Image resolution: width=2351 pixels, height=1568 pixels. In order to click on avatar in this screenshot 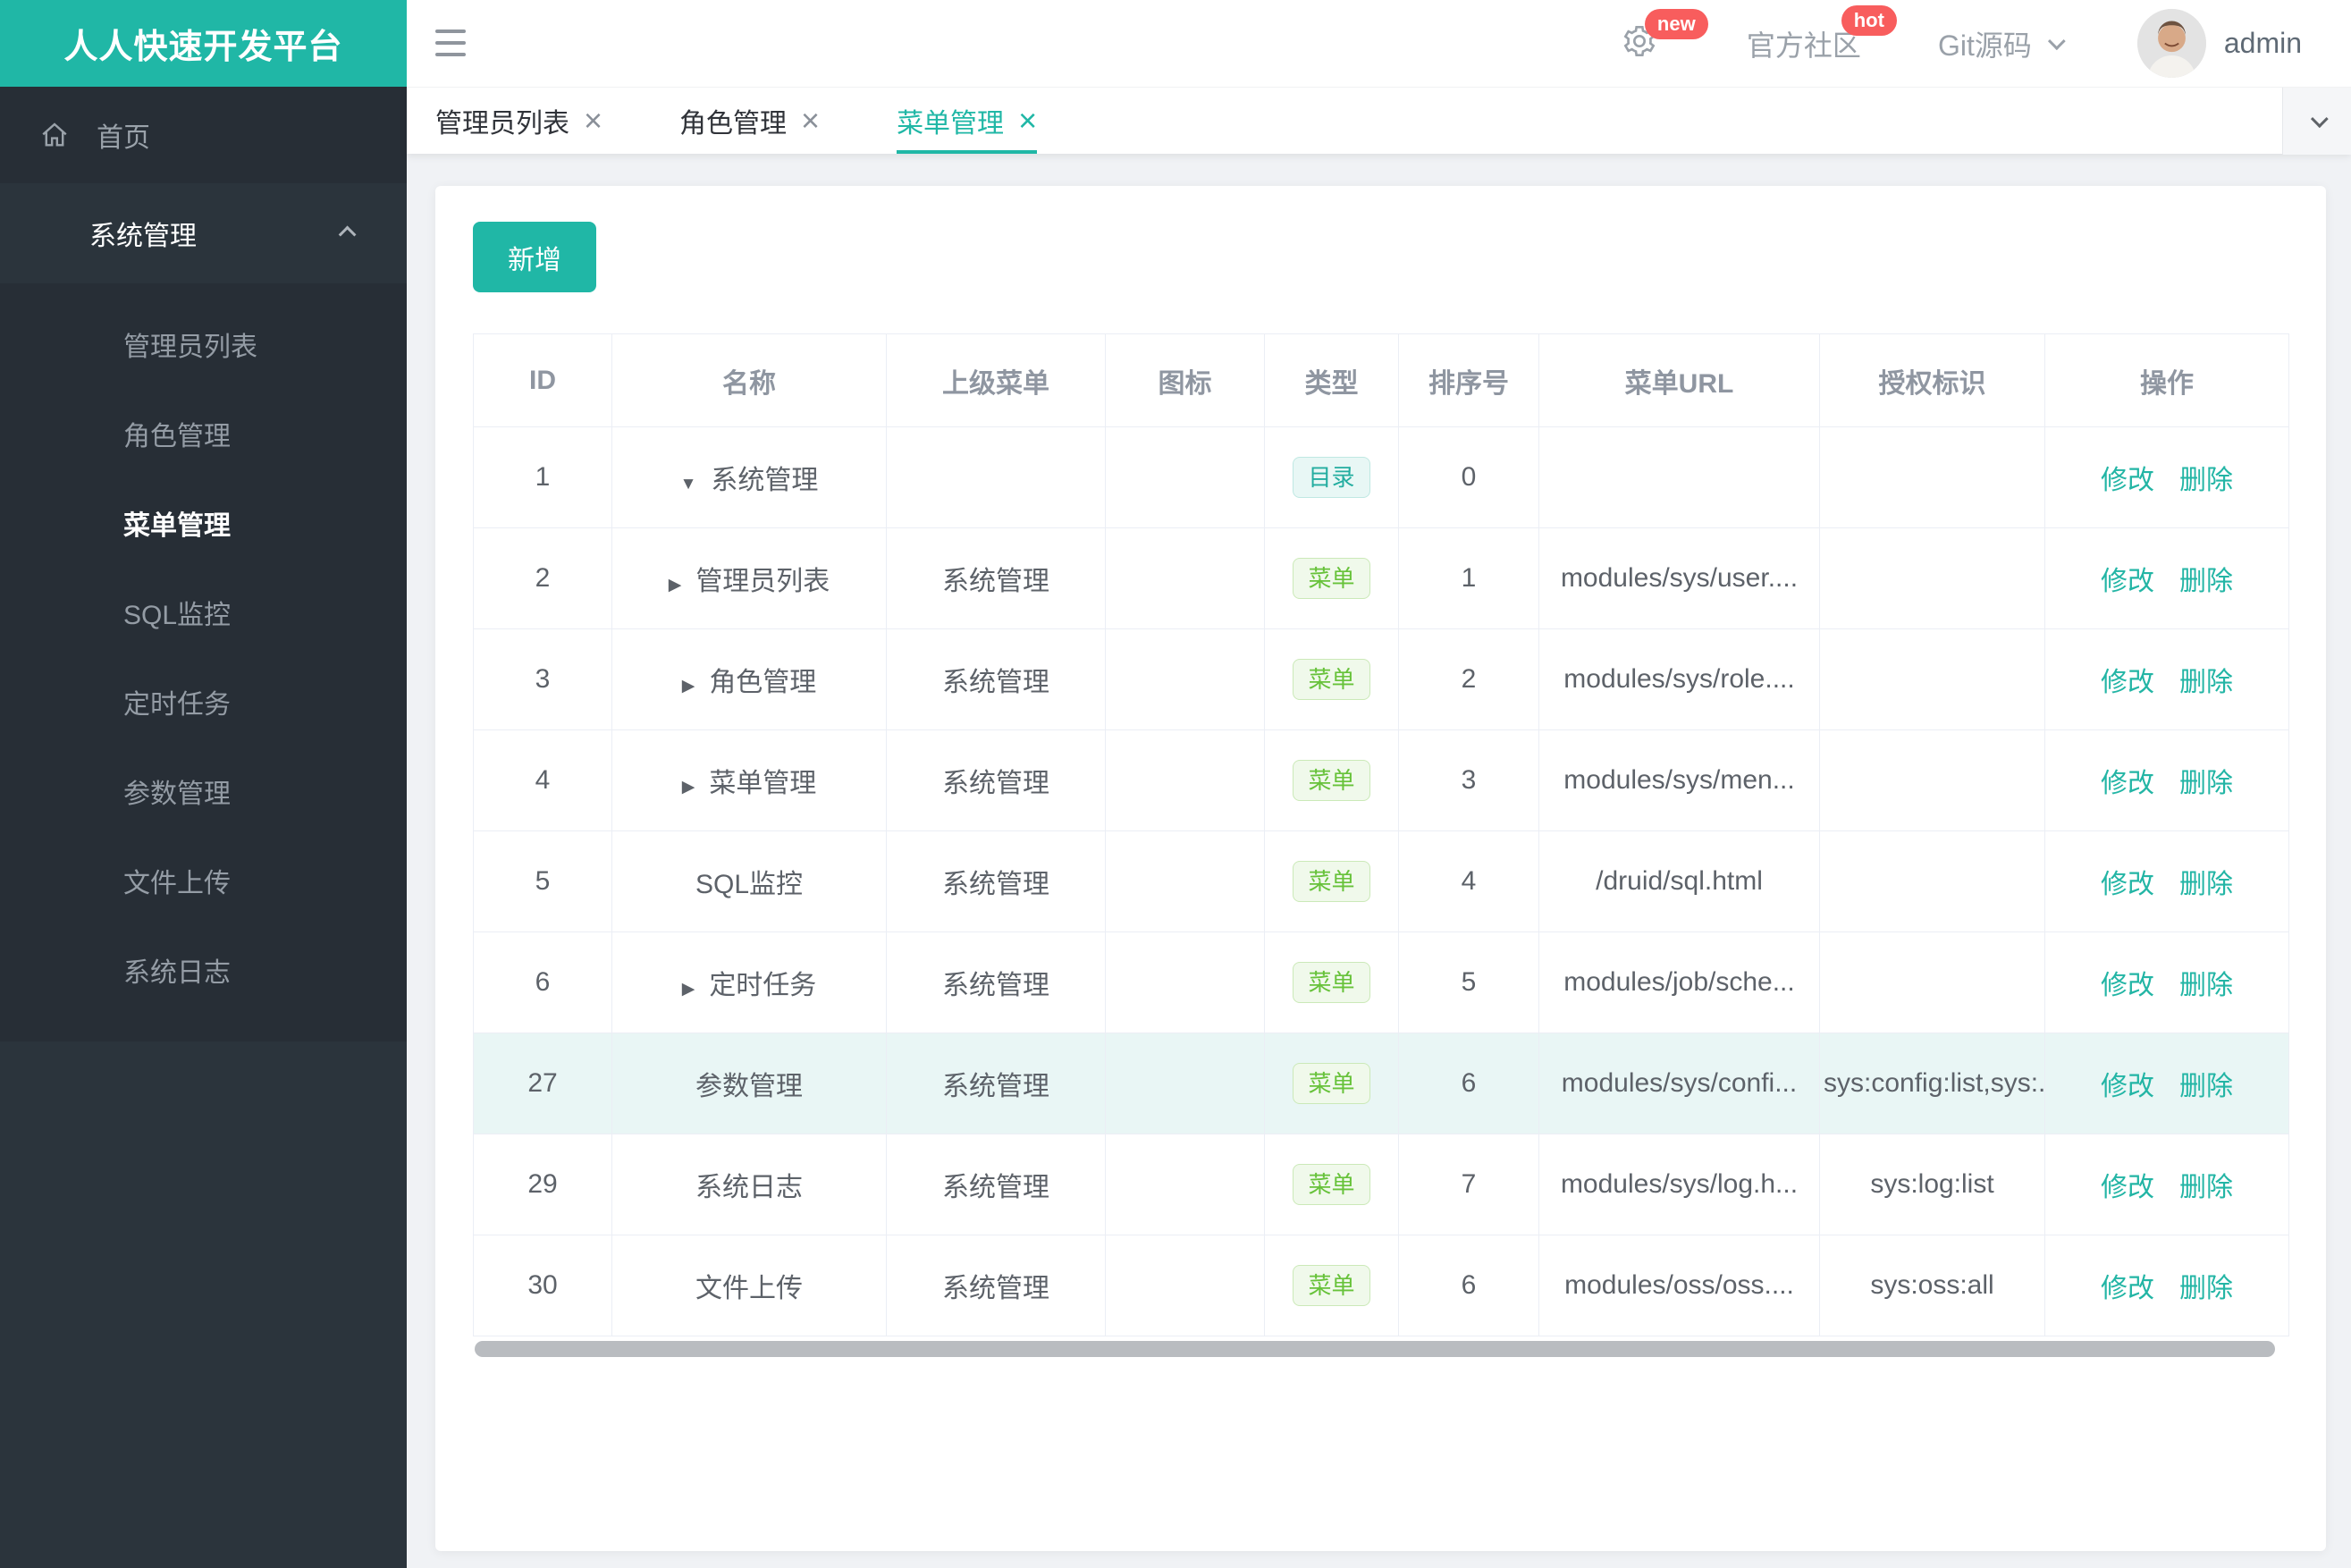, I will do `click(2171, 43)`.